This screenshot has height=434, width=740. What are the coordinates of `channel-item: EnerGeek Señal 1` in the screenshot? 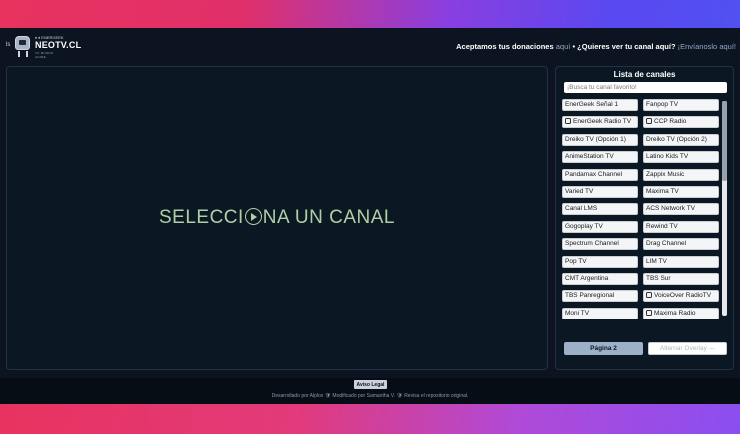 It's located at (600, 105).